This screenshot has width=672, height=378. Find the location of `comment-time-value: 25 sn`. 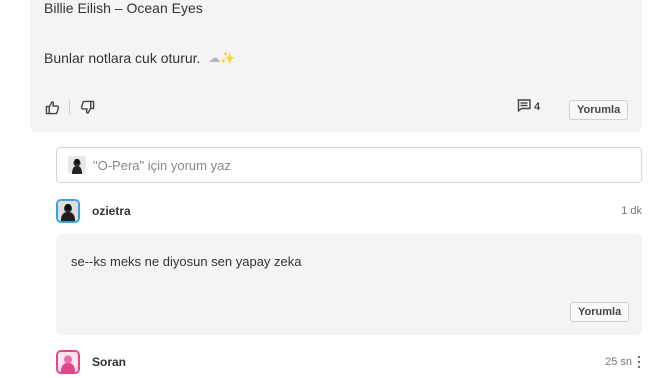

comment-time-value: 25 sn is located at coordinates (618, 362).